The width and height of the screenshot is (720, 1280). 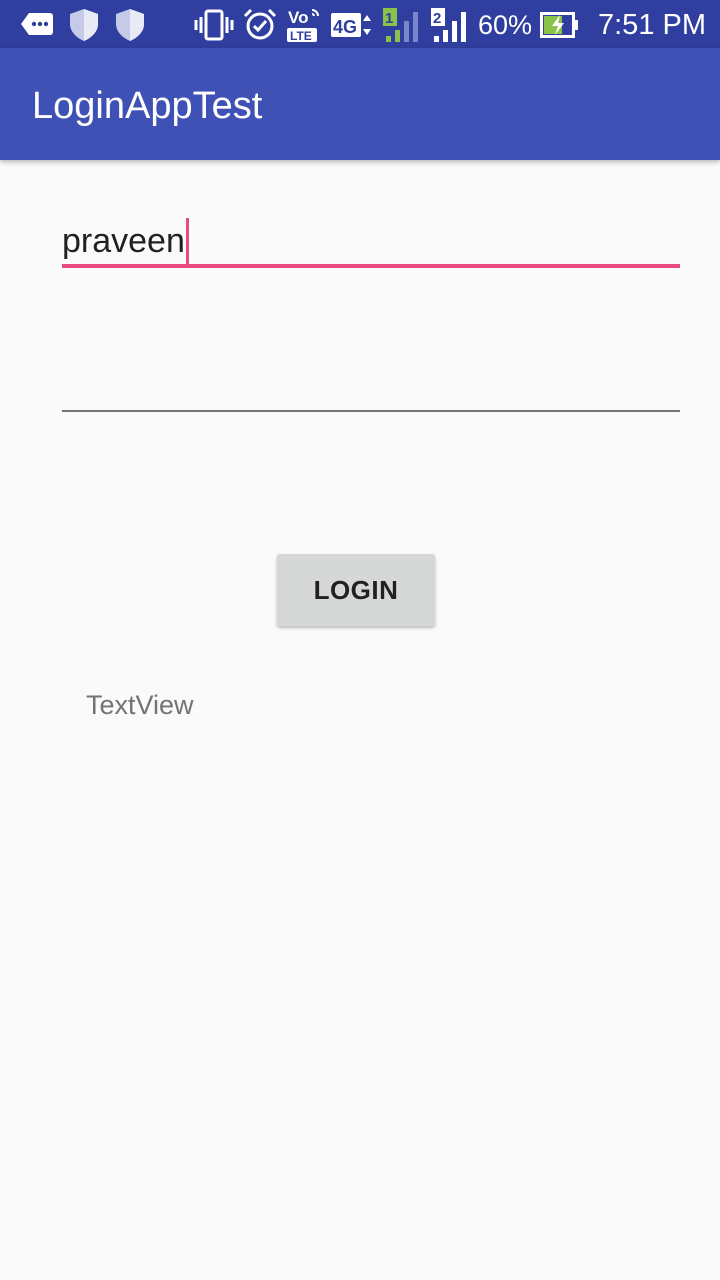 I want to click on result-textview: TextView, so click(x=140, y=705).